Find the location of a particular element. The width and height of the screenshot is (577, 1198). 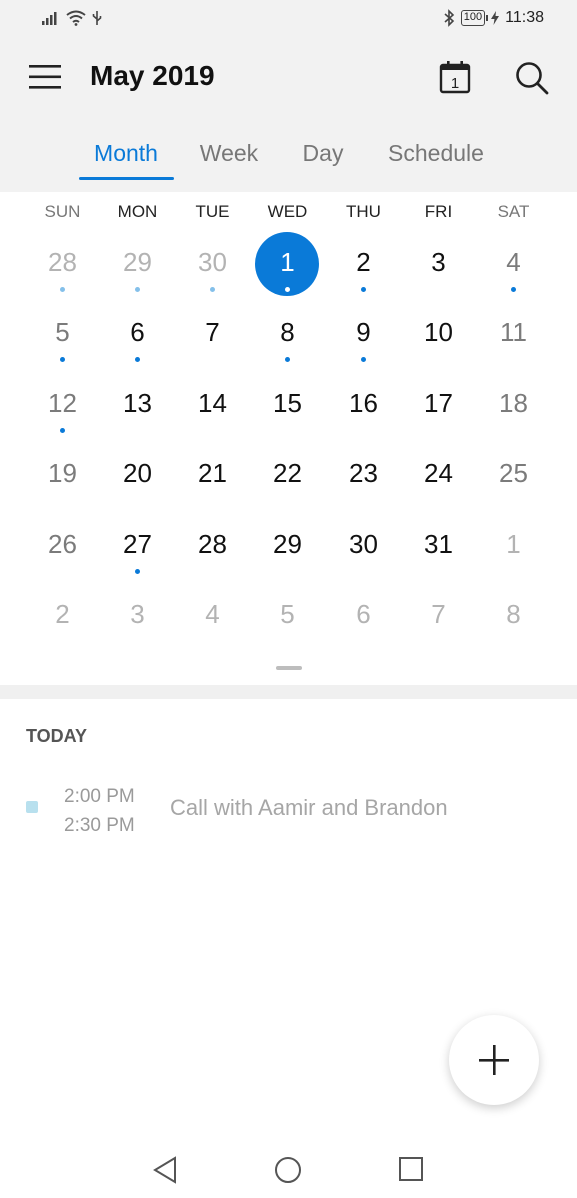

day-cell: 18 is located at coordinates (513, 405).